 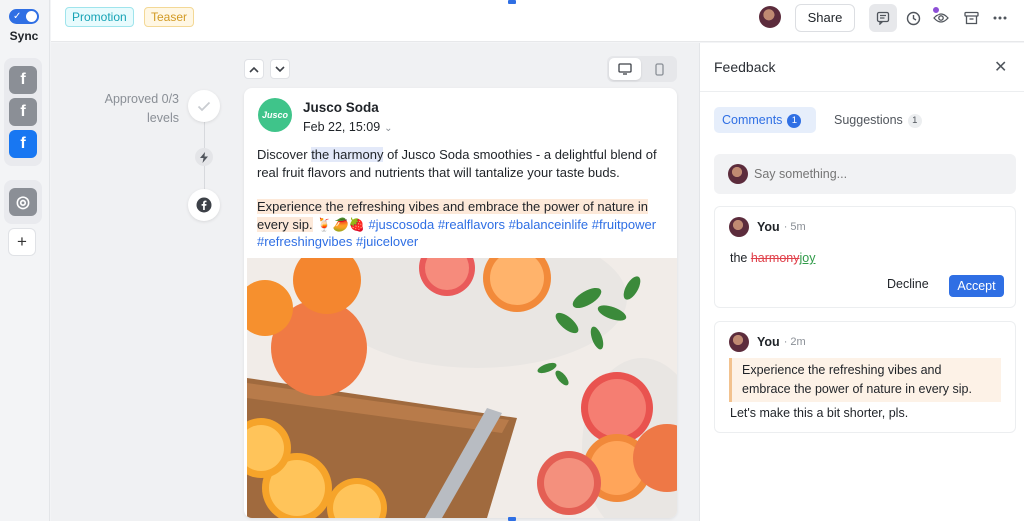 What do you see at coordinates (913, 18) in the screenshot?
I see `history-icon` at bounding box center [913, 18].